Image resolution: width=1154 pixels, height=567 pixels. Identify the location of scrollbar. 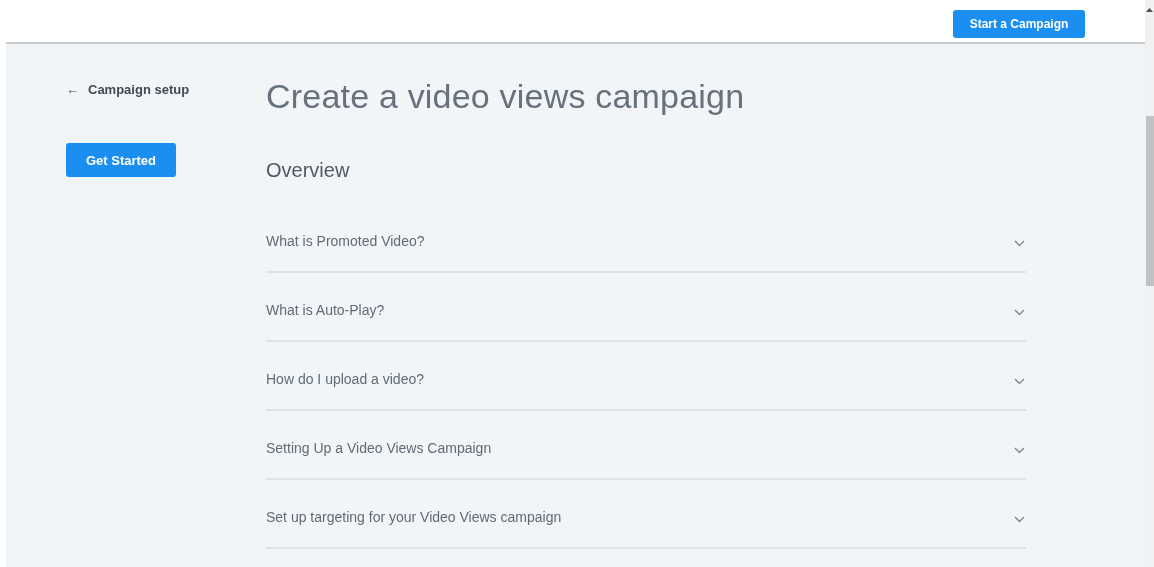
(1149, 283).